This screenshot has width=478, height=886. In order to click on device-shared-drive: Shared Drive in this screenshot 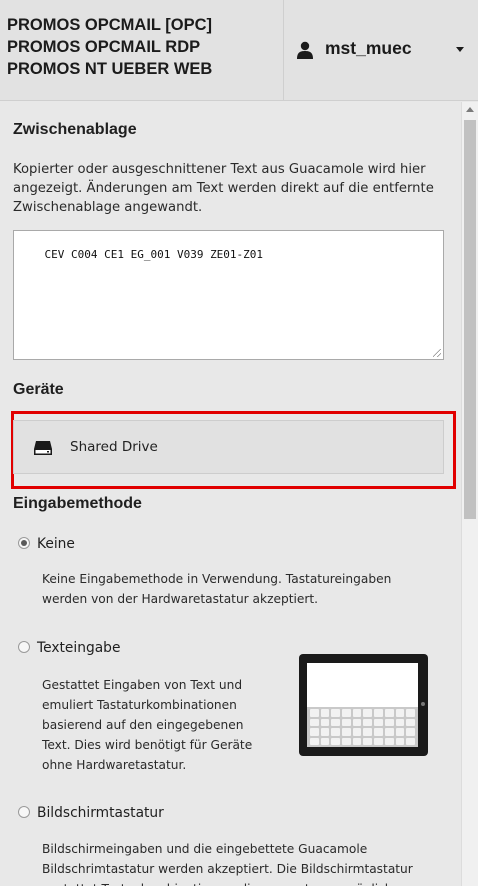, I will do `click(228, 447)`.